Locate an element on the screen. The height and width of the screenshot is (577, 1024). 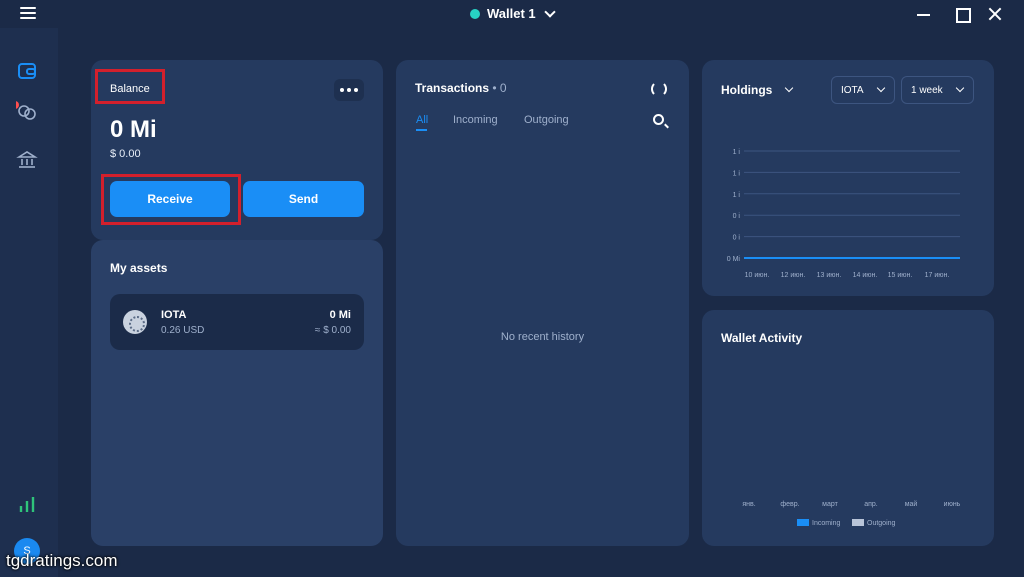
balance-amount: 0 Mi is located at coordinates (133, 129).